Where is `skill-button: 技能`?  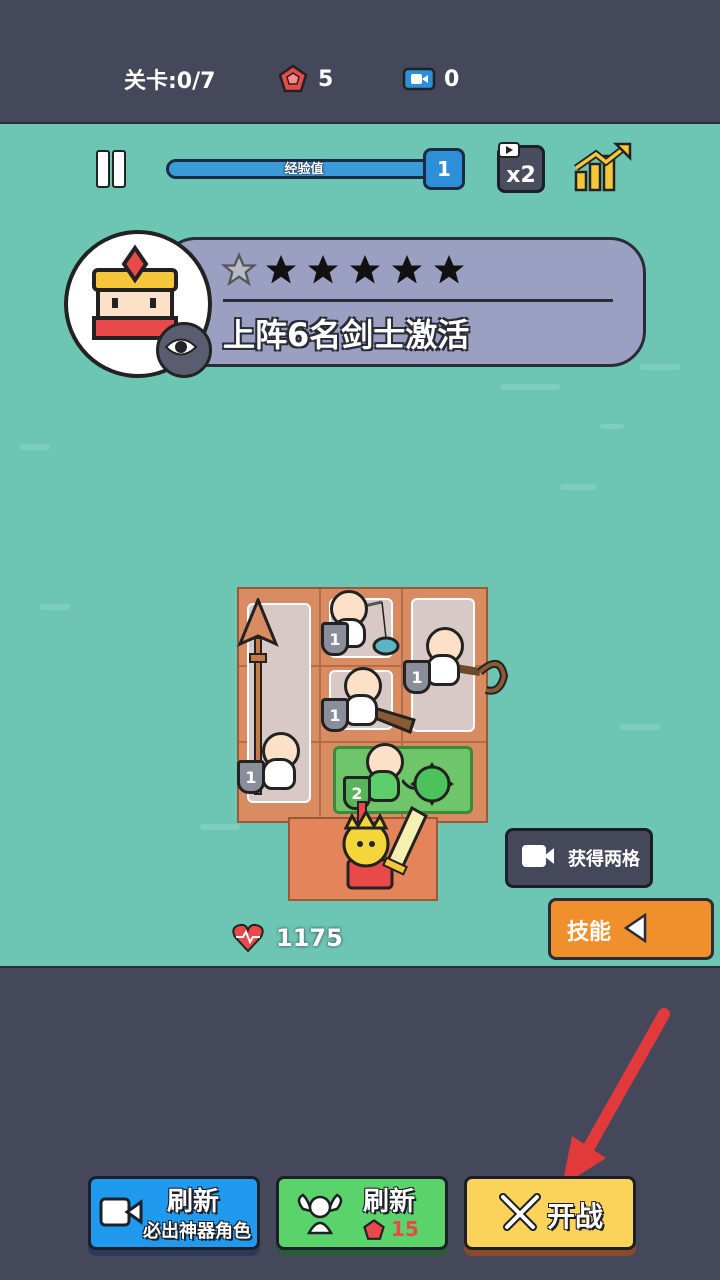
skill-button: 技能 is located at coordinates (631, 929).